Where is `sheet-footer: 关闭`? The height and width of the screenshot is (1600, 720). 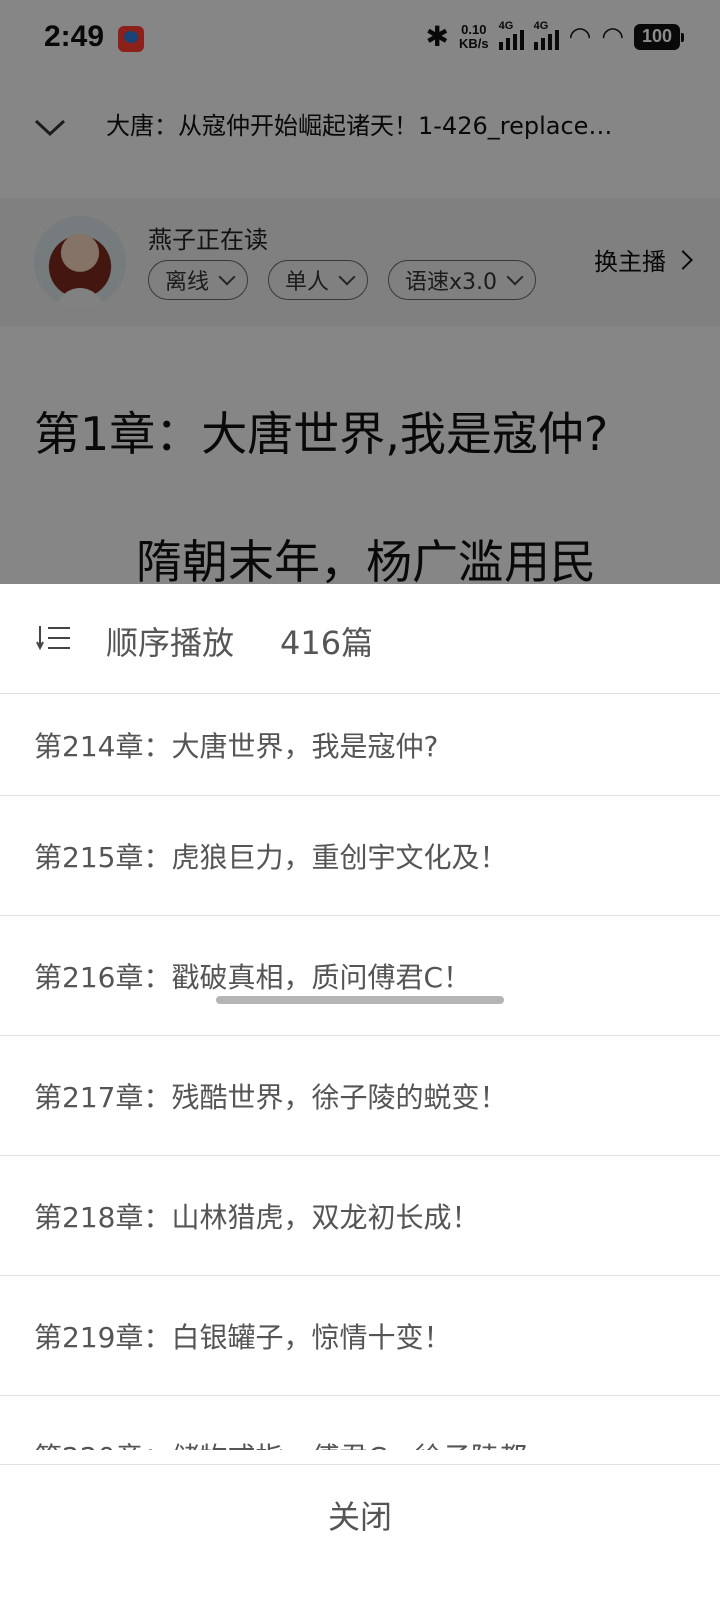 sheet-footer: 关闭 is located at coordinates (360, 1532).